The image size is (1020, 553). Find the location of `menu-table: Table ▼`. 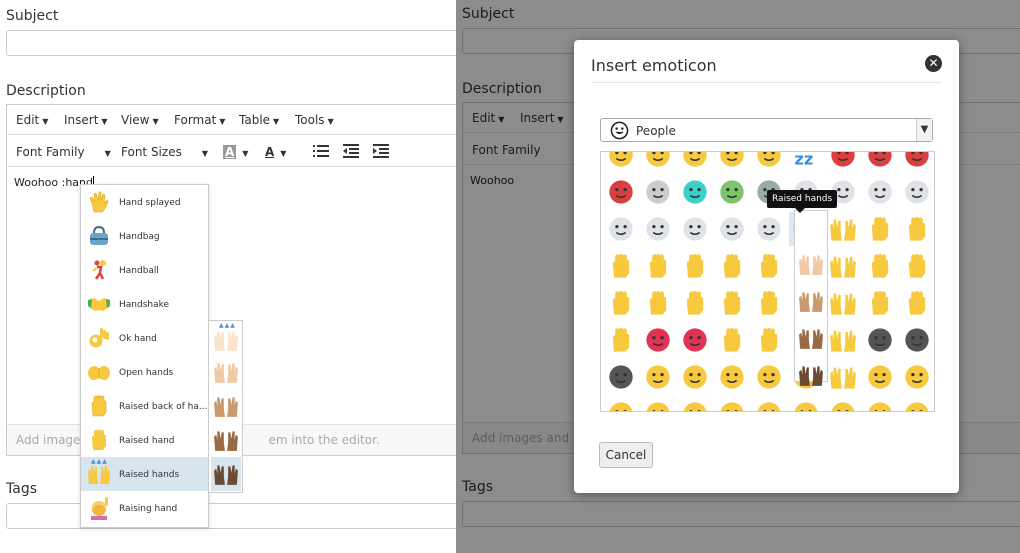

menu-table: Table ▼ is located at coordinates (259, 120).